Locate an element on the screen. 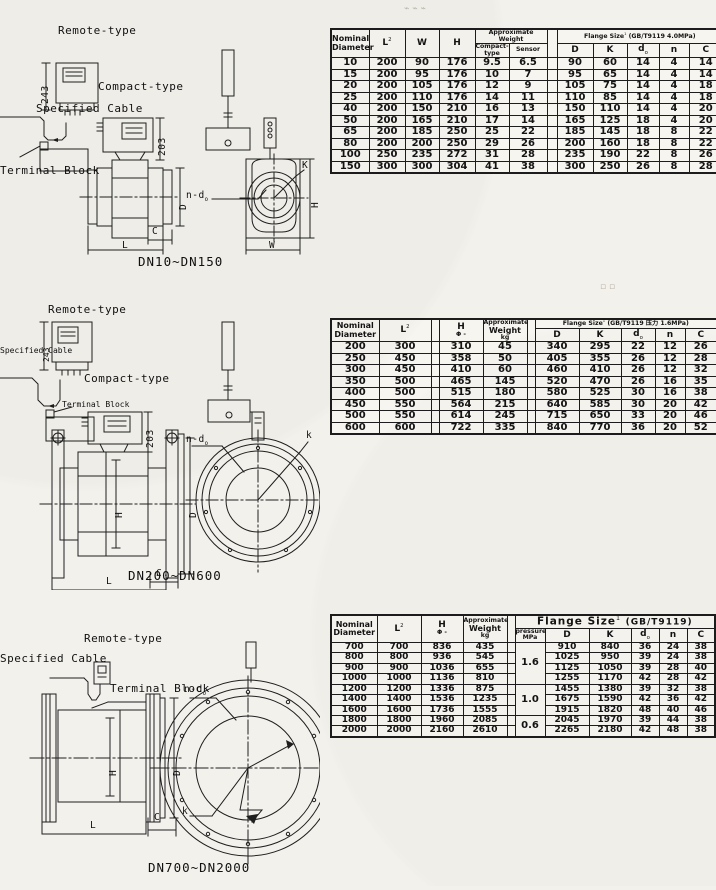  cell-C: 28 is located at coordinates (700, 359).